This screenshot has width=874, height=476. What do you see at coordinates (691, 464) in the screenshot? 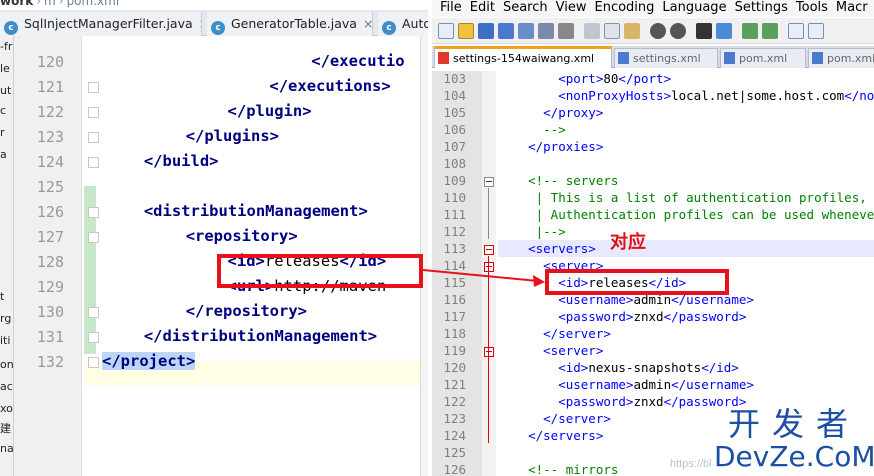
I see `faint-url-watermark: https://bl` at bounding box center [691, 464].